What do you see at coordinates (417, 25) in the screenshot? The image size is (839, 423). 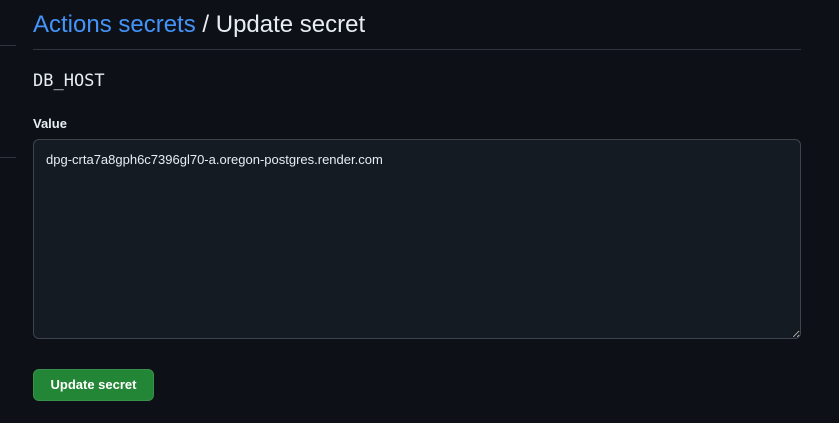 I see `breadcrumb: Actions secrets / Update secret` at bounding box center [417, 25].